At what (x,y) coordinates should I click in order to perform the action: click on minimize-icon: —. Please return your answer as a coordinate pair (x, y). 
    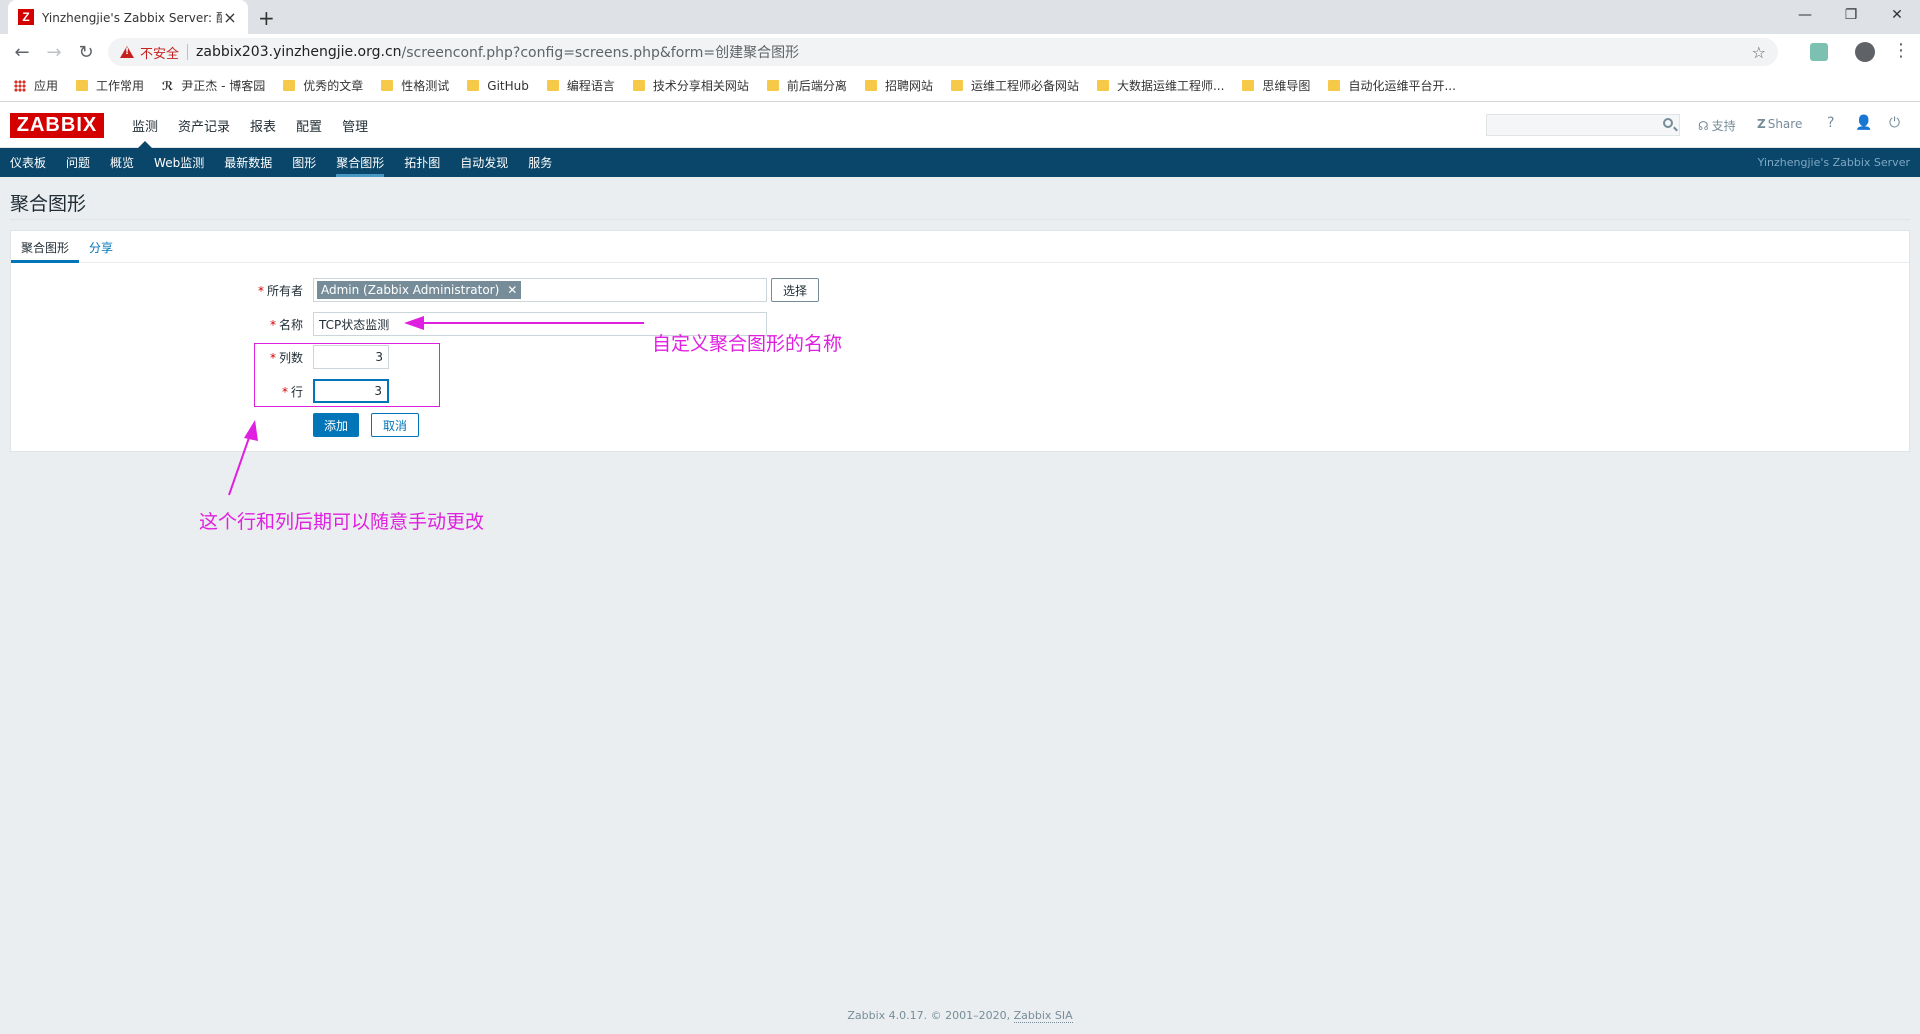
    Looking at the image, I should click on (1805, 15).